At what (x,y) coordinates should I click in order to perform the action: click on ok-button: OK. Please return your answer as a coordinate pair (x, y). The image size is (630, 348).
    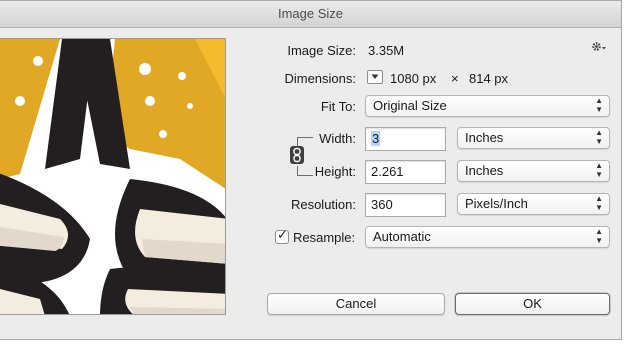
    Looking at the image, I should click on (532, 304).